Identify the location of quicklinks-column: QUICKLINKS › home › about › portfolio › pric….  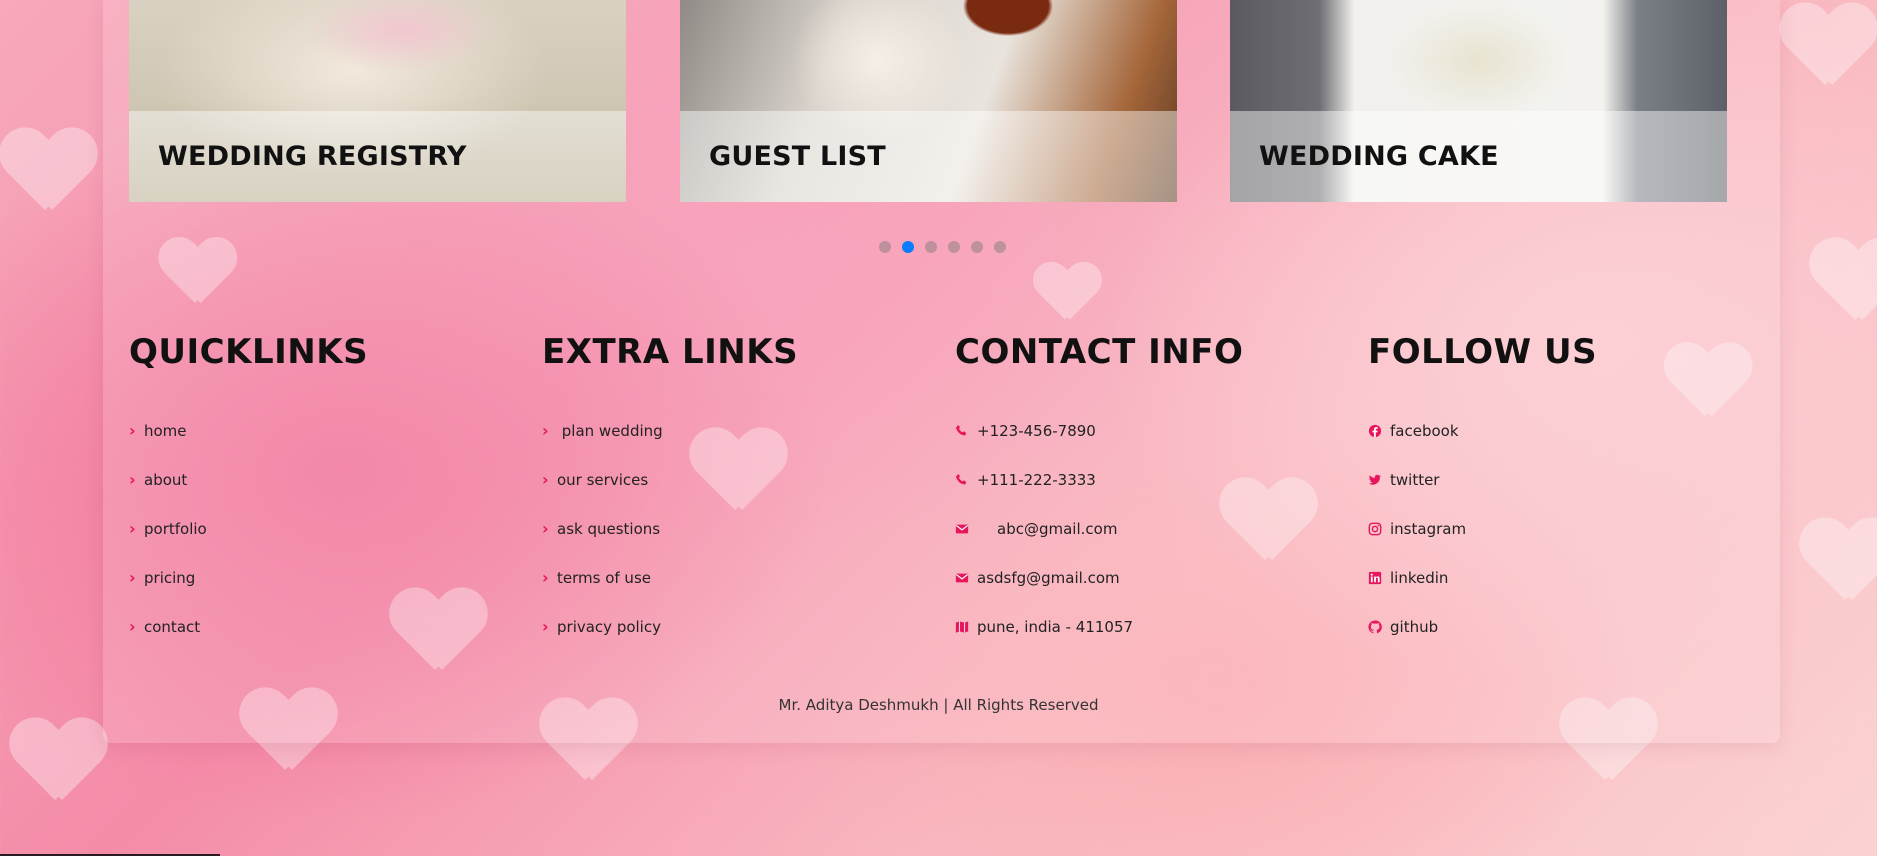
(248, 491).